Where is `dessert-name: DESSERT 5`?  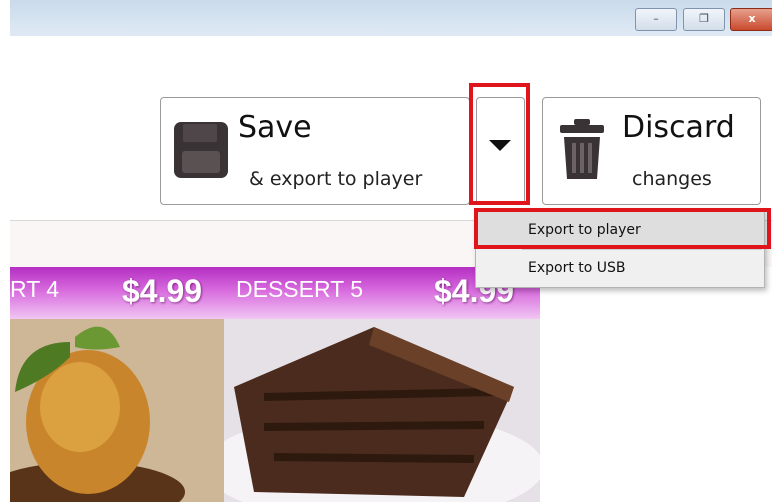
dessert-name: DESSERT 5 is located at coordinates (299, 289).